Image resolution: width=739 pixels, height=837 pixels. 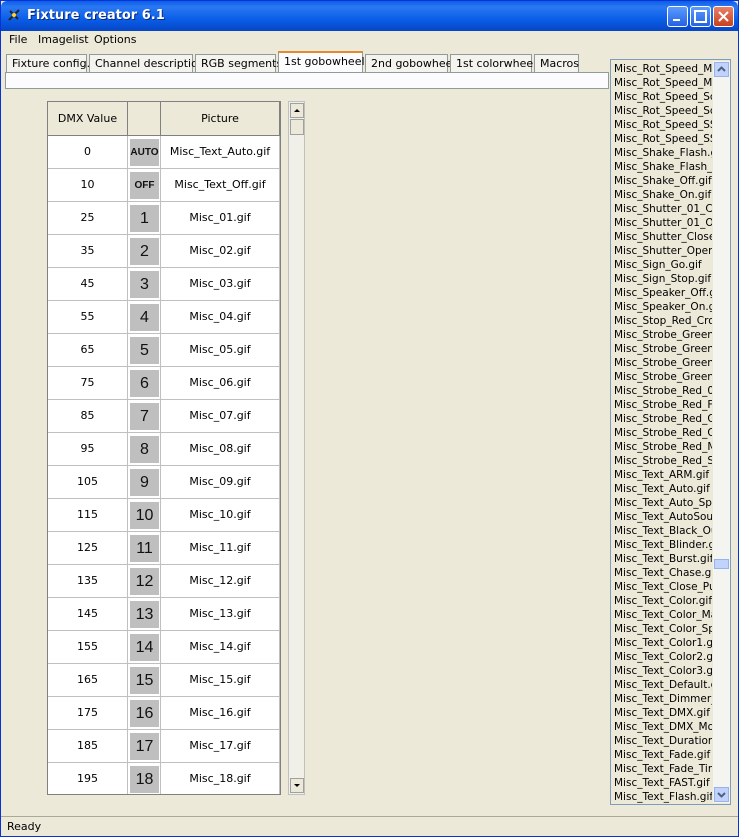 I want to click on dmx-value-cell: 75, so click(x=88, y=383).